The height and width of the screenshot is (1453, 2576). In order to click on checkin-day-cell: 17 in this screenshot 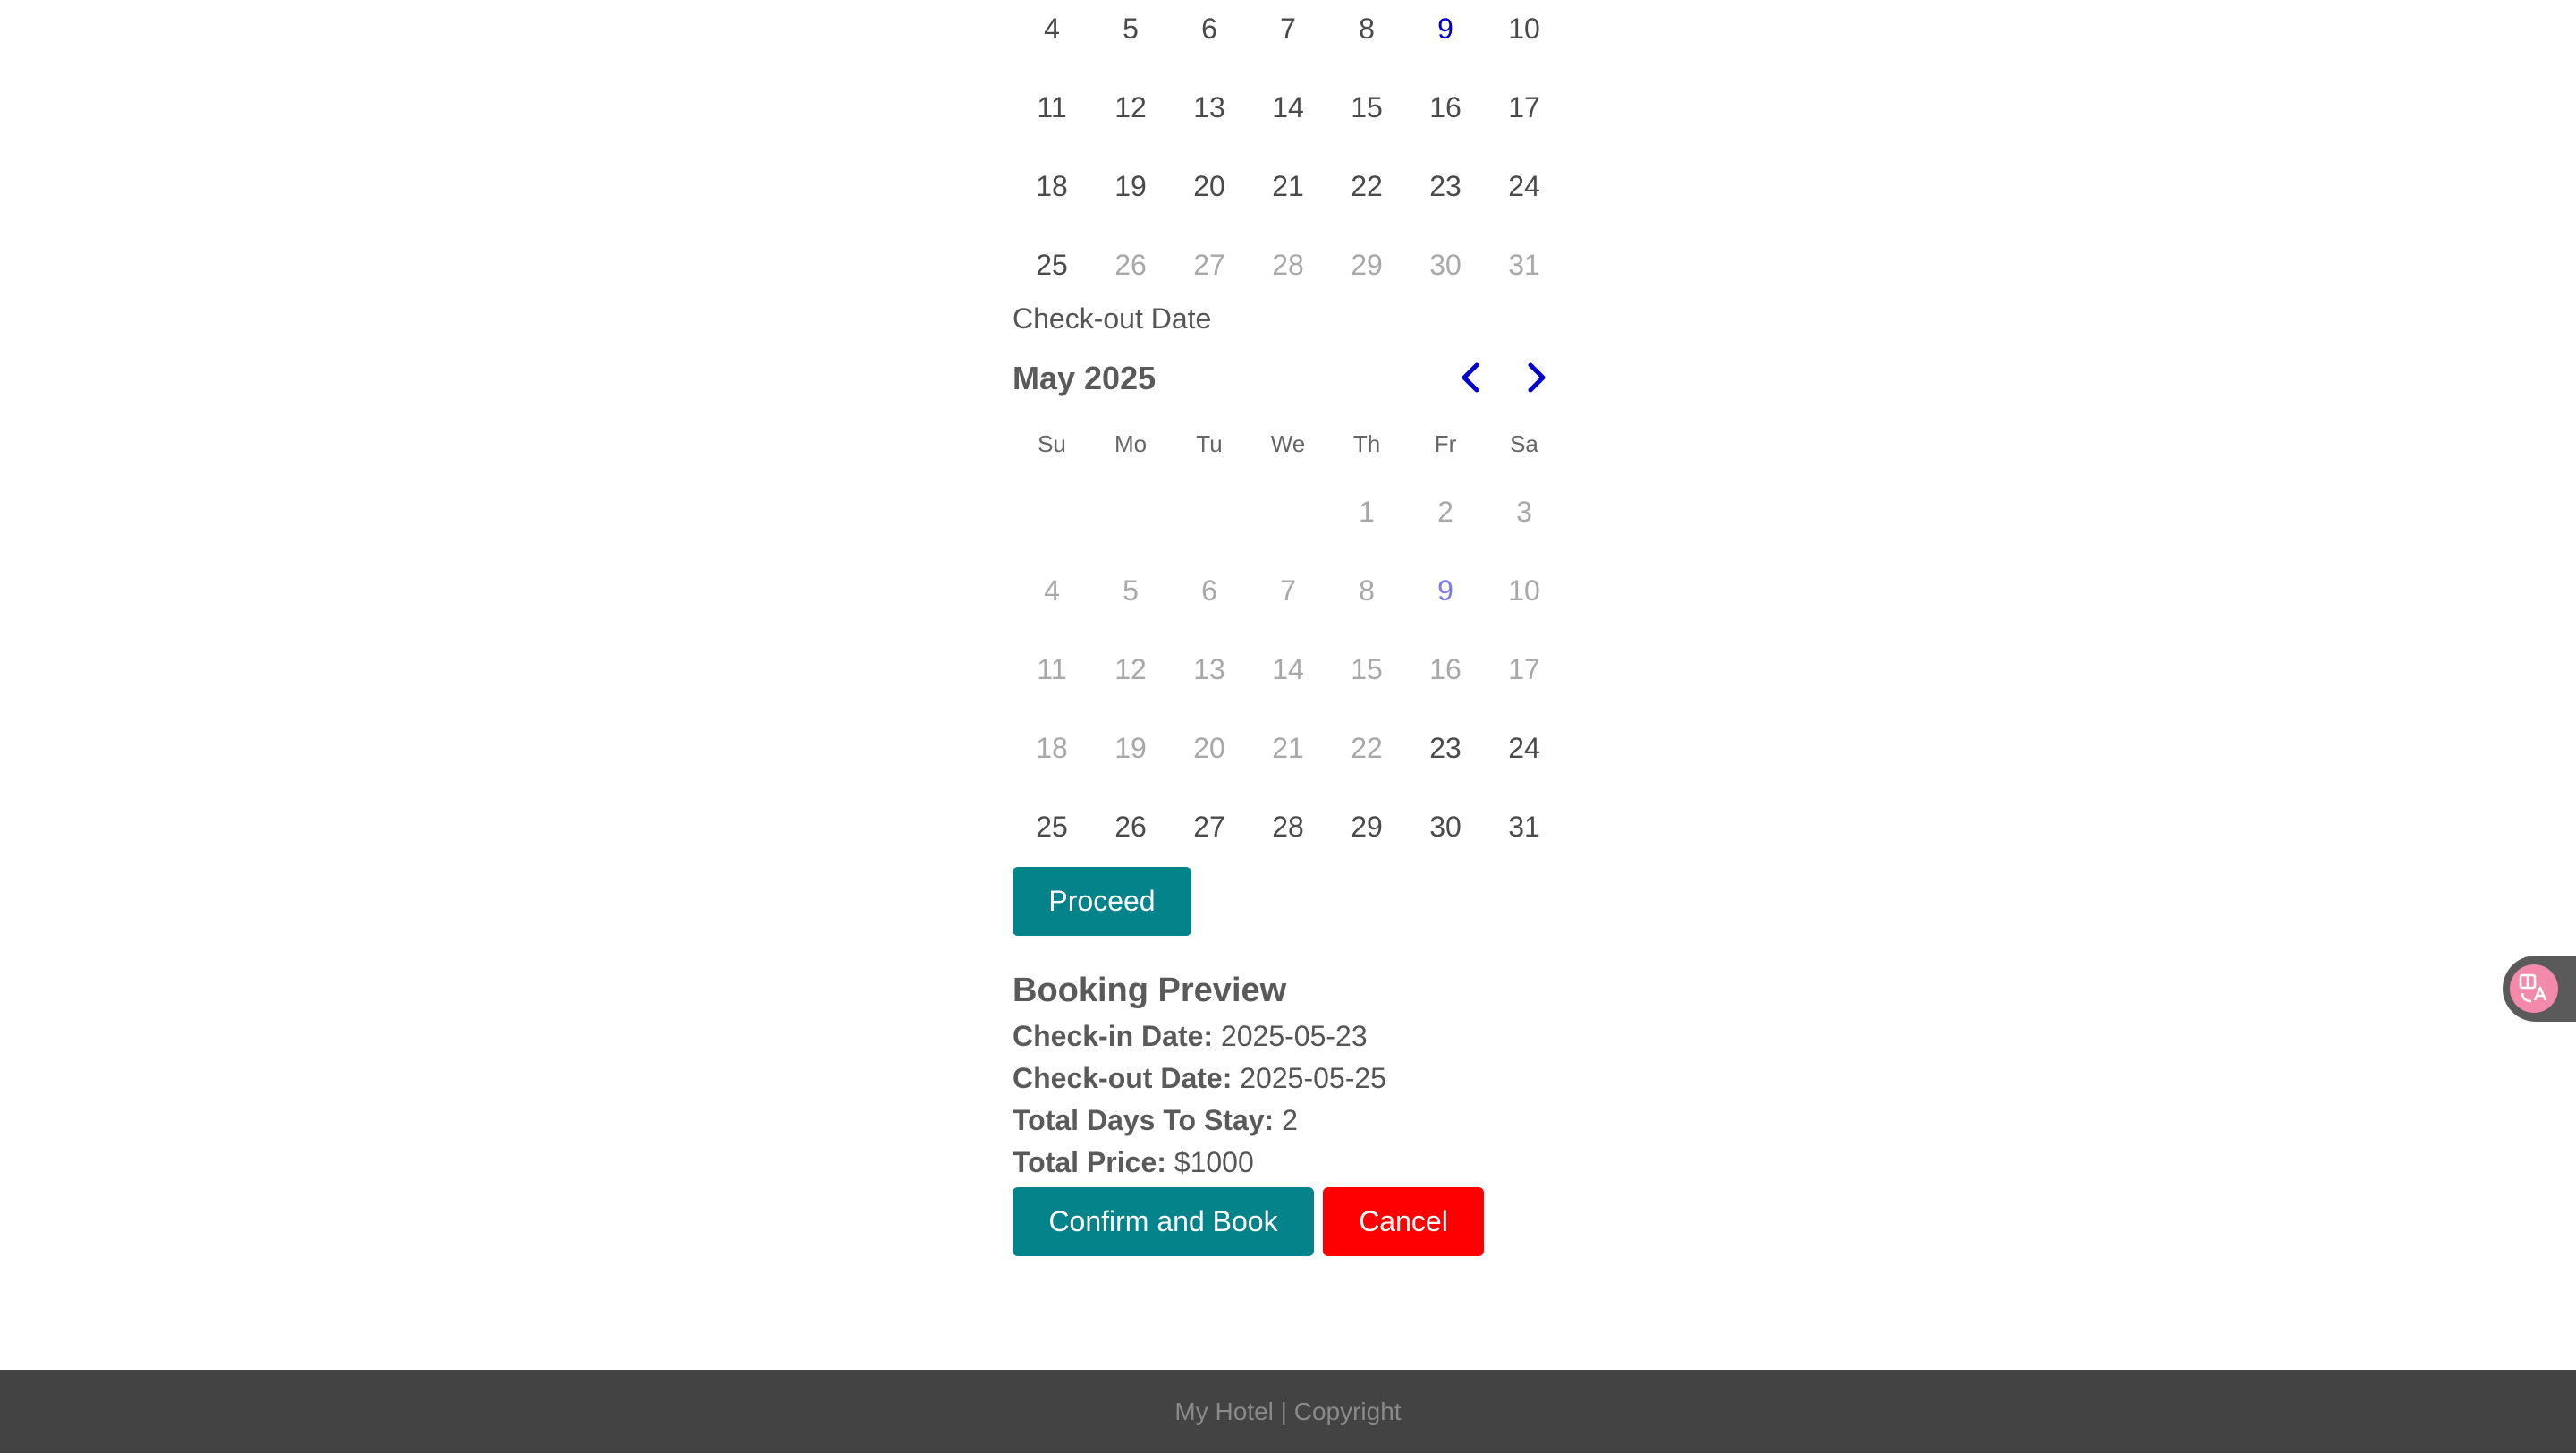, I will do `click(1524, 107)`.